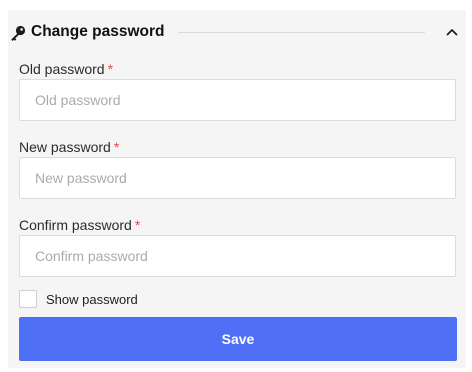 This screenshot has height=372, width=472. I want to click on old-password-label-text: Old password, so click(62, 69).